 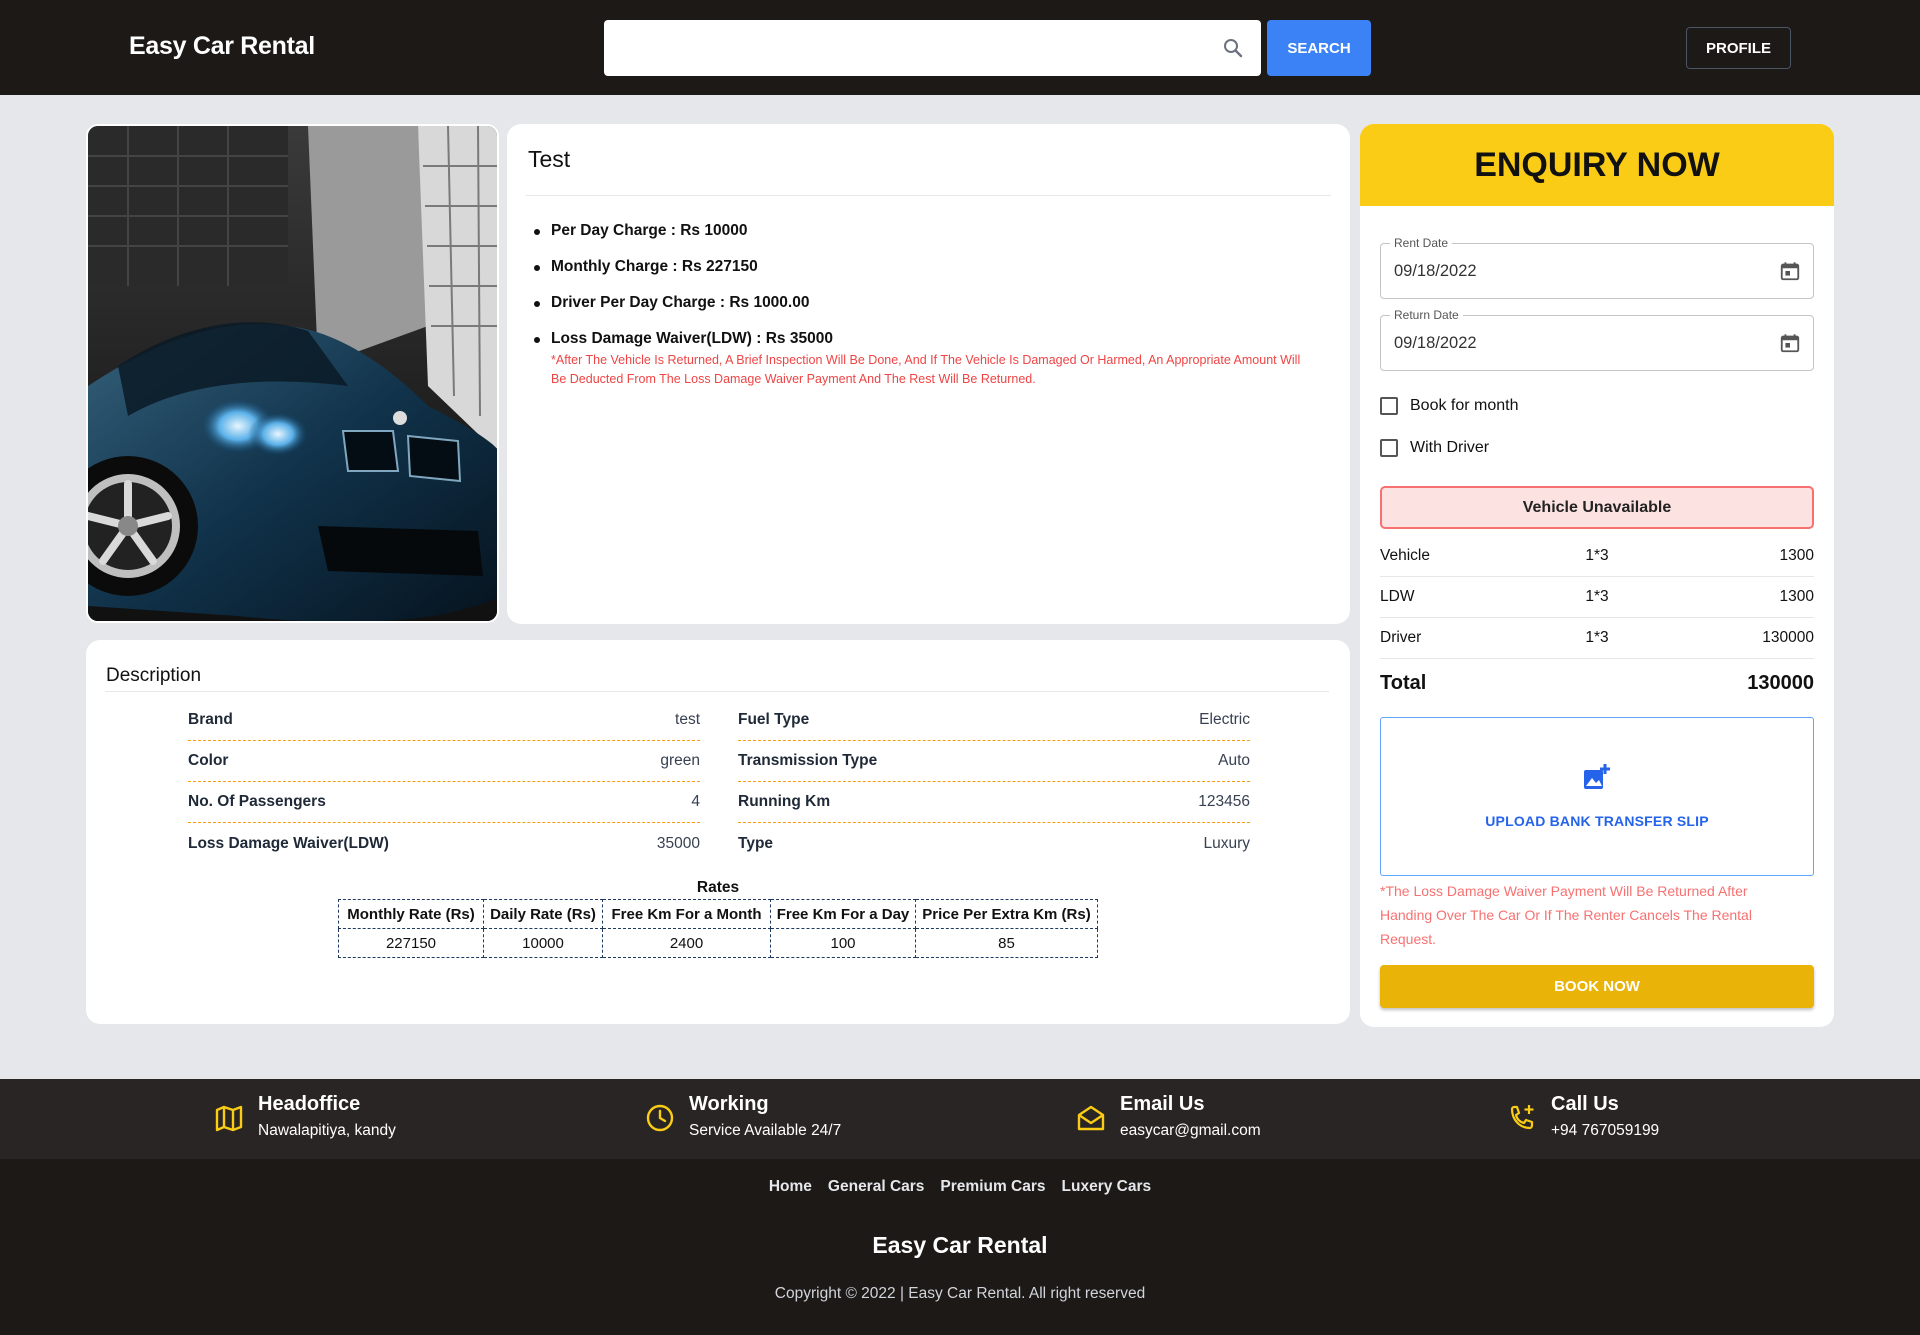 What do you see at coordinates (922, 303) in the screenshot?
I see `driver-per-day-charge: Driver Per Day Charge : Rs 1000.00` at bounding box center [922, 303].